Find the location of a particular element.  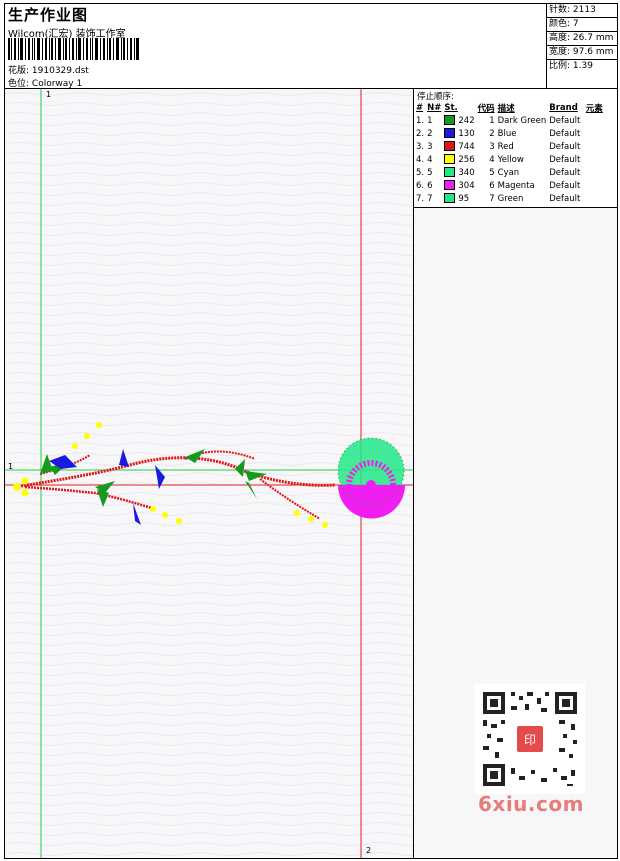

legend-row-num: 2. is located at coordinates (420, 133).